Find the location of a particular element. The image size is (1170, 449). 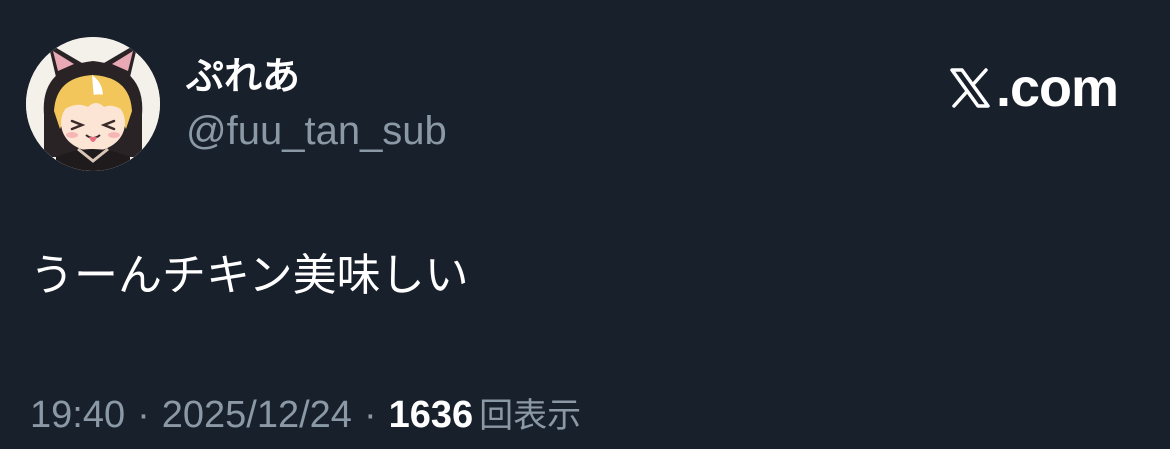

post-text: うーんチキン美味しい is located at coordinates (249, 275).